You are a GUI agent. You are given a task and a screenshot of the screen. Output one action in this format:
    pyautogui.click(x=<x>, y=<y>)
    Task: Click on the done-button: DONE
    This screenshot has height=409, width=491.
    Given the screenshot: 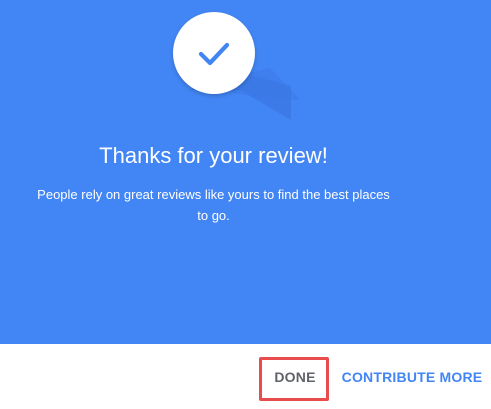 What is the action you would take?
    pyautogui.click(x=295, y=376)
    